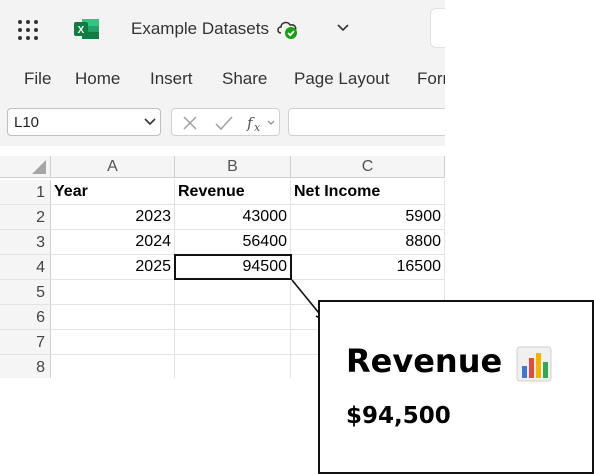 The image size is (594, 474). I want to click on tab-home: Home, so click(97, 79).